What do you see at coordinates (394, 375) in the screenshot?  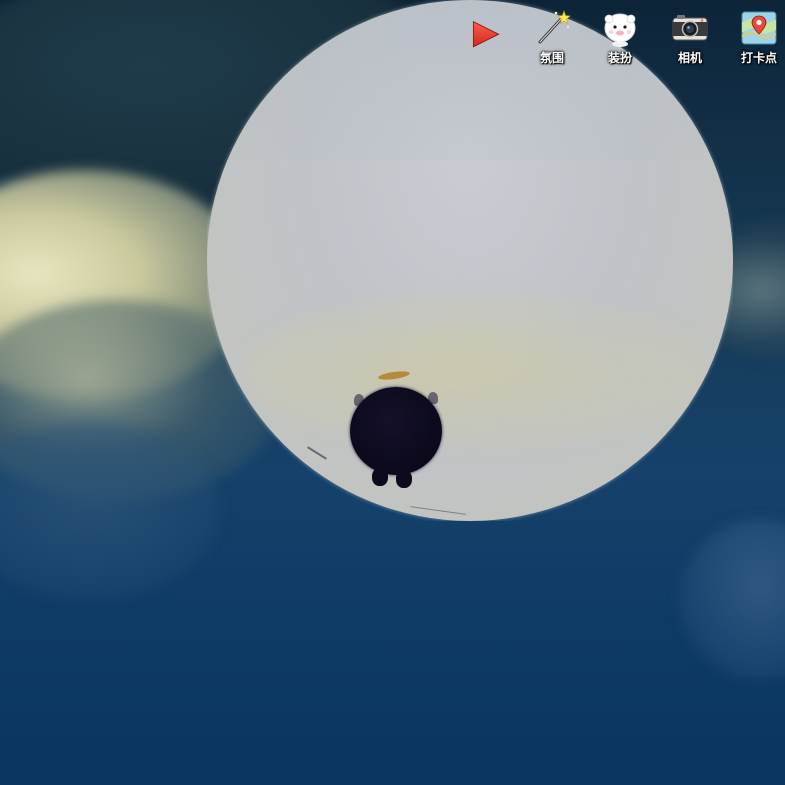 I see `character-halo` at bounding box center [394, 375].